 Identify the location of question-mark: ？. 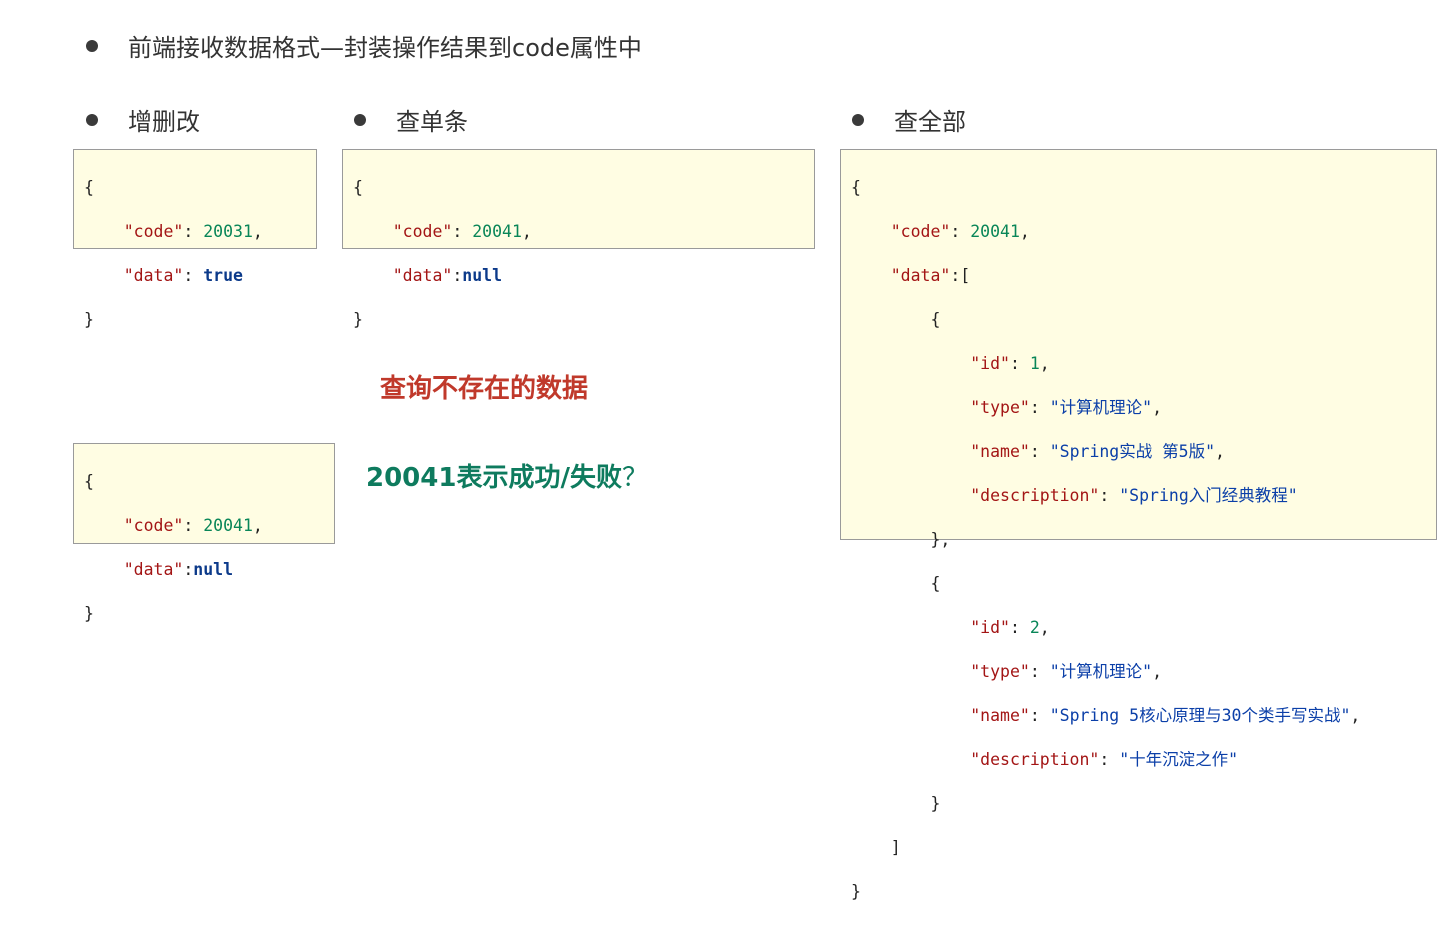
(634, 478).